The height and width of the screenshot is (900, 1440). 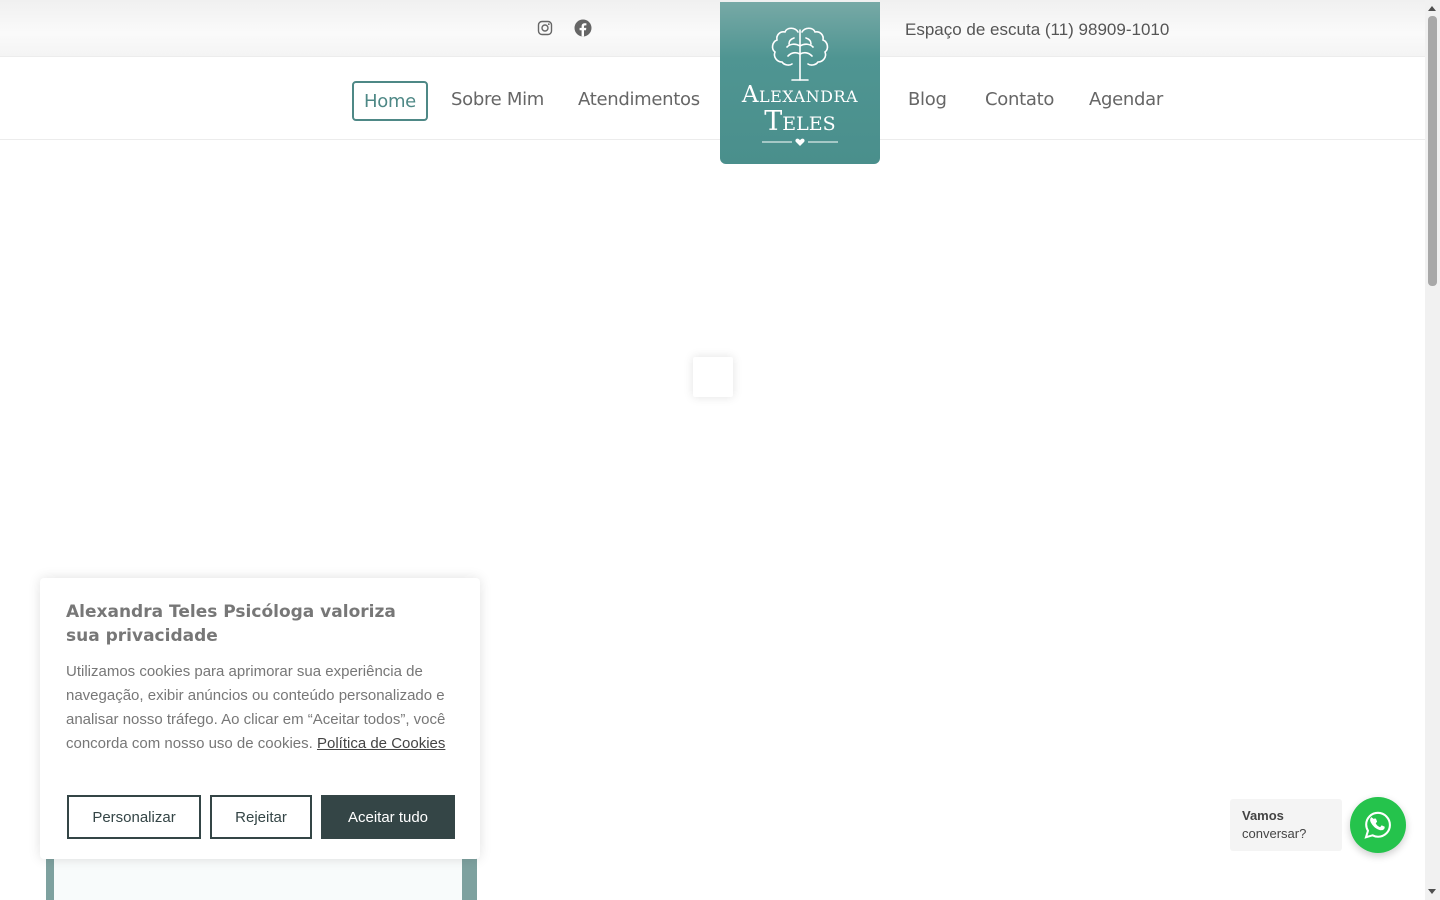 I want to click on whatsapp-prompt-bubble: Vamos conversar?, so click(x=1286, y=825).